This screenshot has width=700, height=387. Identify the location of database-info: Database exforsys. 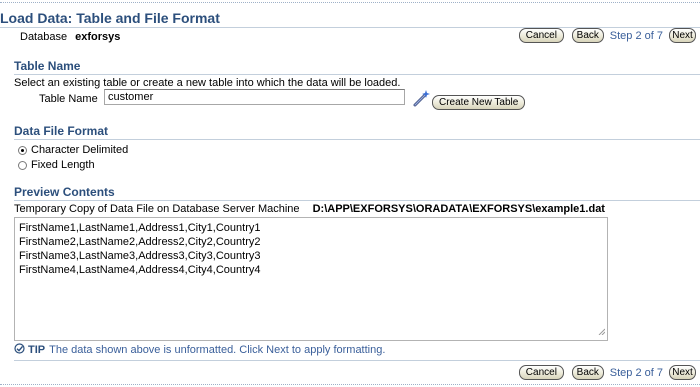
(70, 37).